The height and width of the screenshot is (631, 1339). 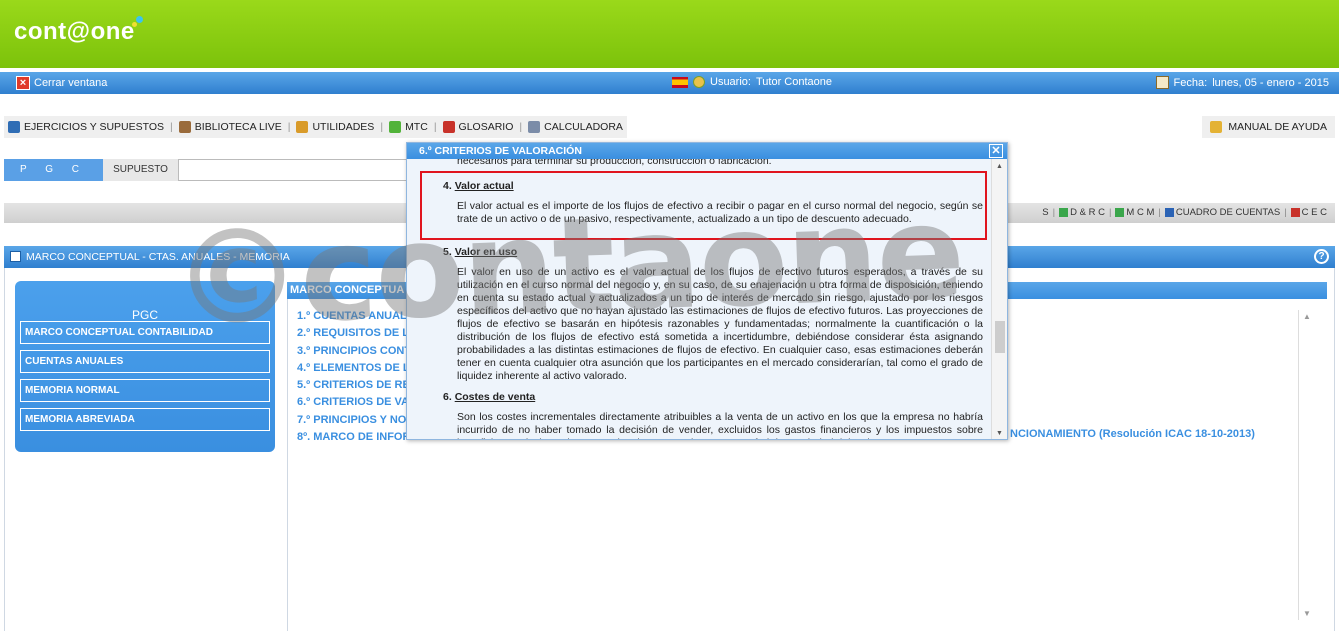 I want to click on user-info: Usuario: Tutor Contaone, so click(x=752, y=82).